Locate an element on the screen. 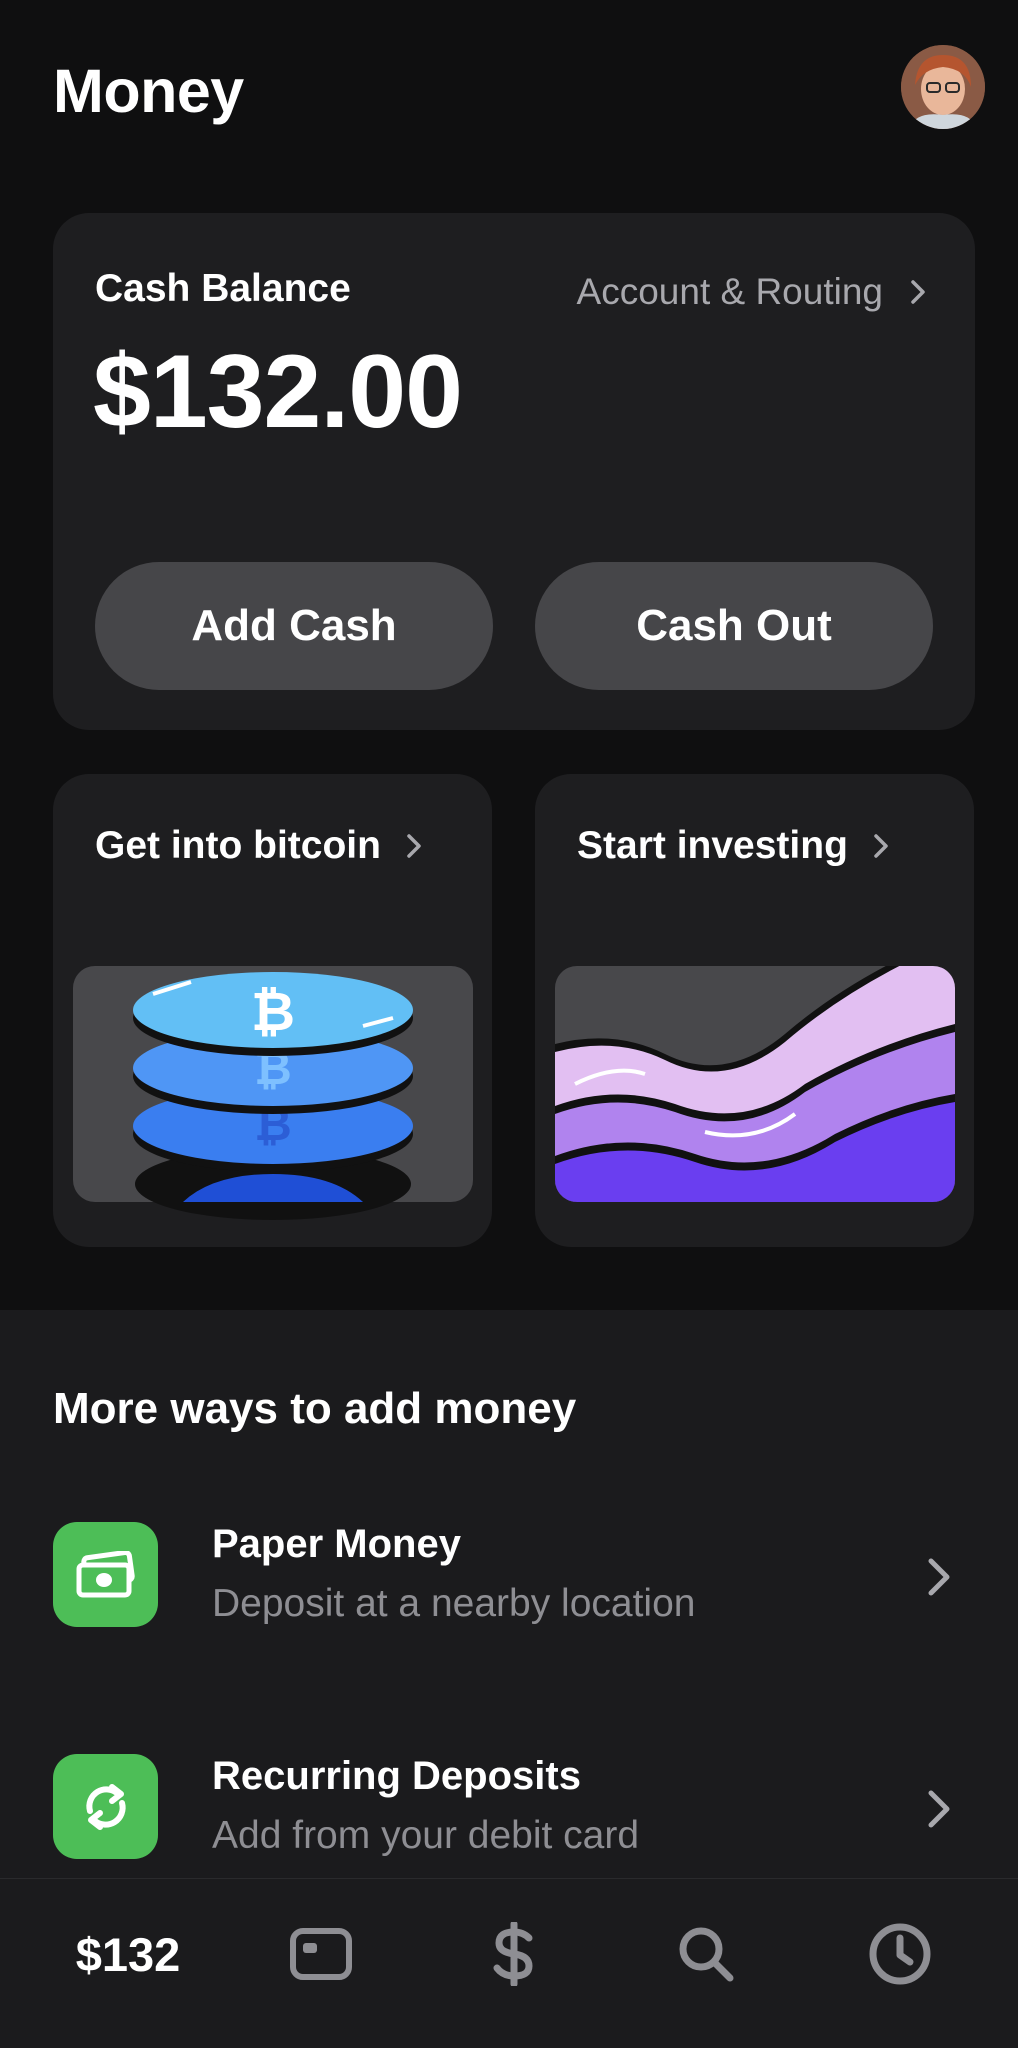 This screenshot has height=2048, width=1018. add-cash-button: Add Cash is located at coordinates (294, 626).